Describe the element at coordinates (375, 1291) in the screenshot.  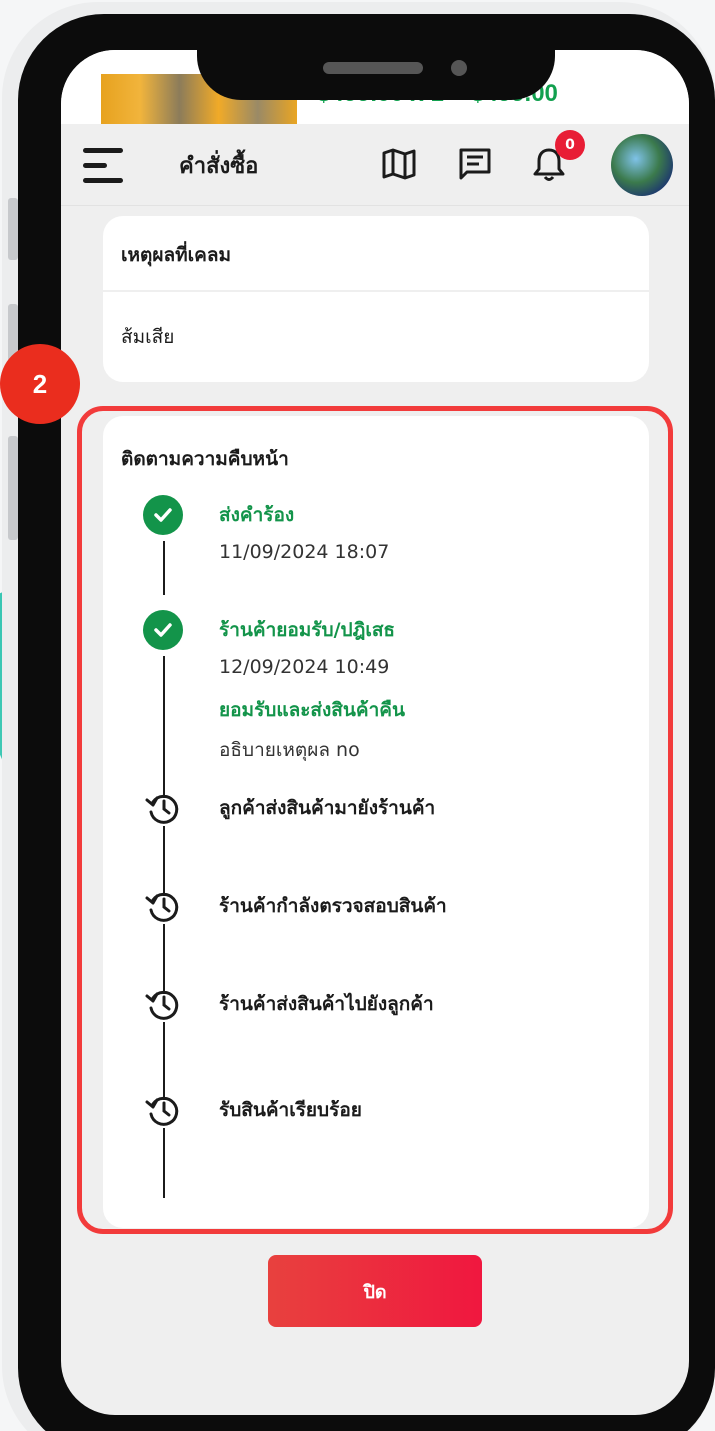
I see `close-button: ปิด` at that location.